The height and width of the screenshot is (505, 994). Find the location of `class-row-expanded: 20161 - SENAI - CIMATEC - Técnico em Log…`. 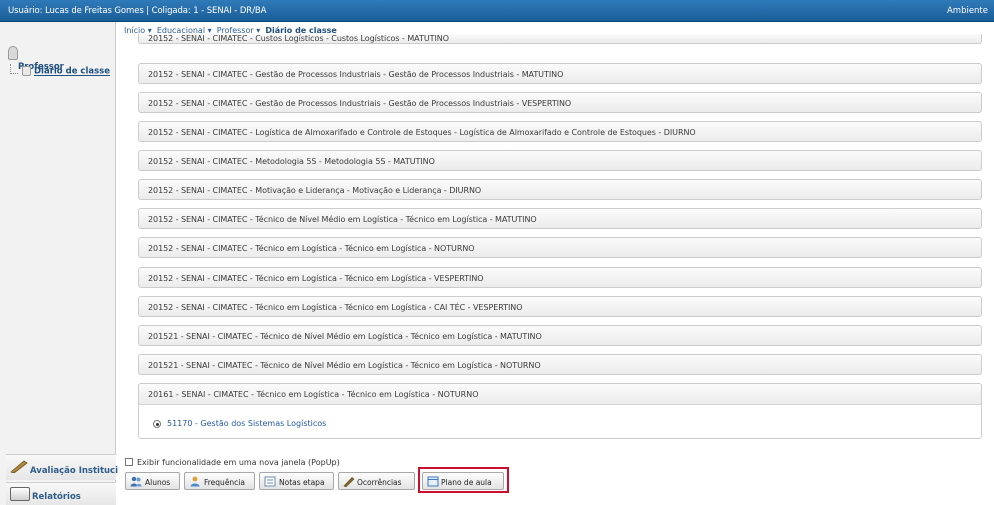

class-row-expanded: 20161 - SENAI - CIMATEC - Técnico em Log… is located at coordinates (560, 411).